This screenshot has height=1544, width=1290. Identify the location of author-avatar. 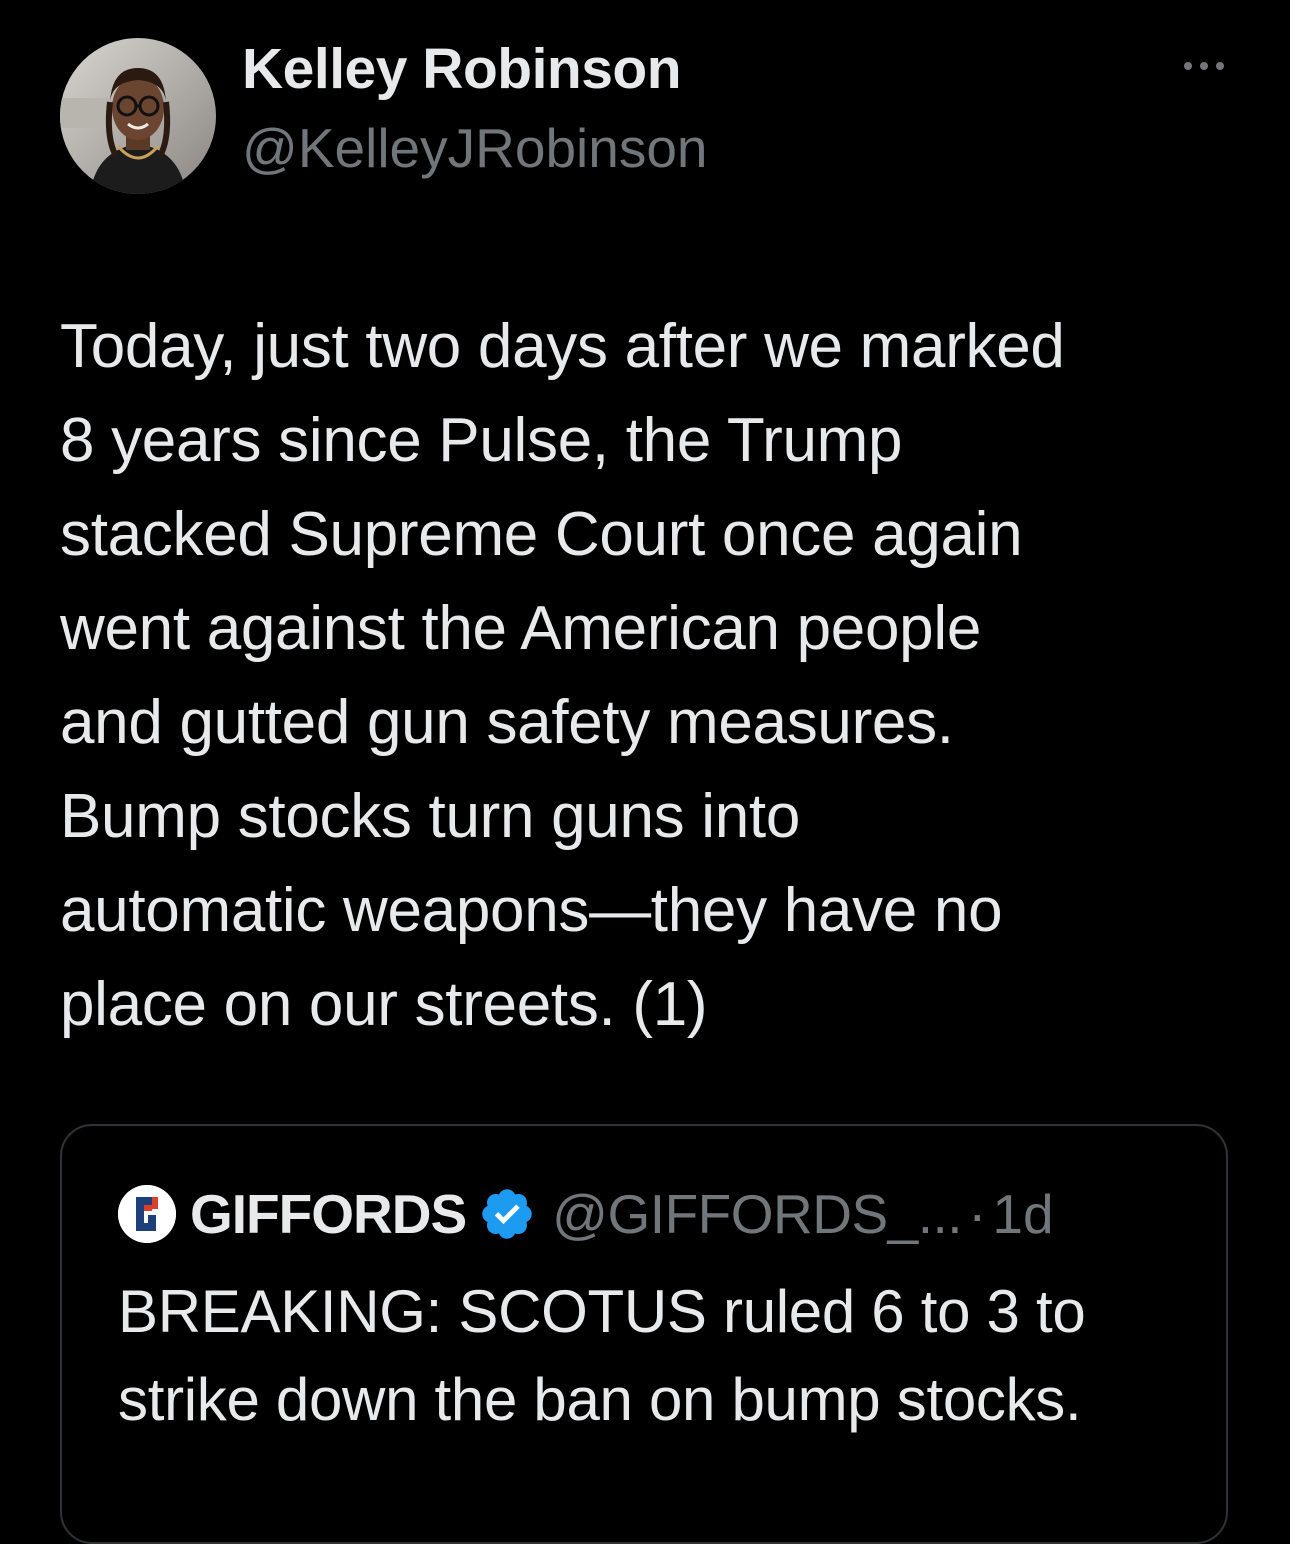
(138, 116).